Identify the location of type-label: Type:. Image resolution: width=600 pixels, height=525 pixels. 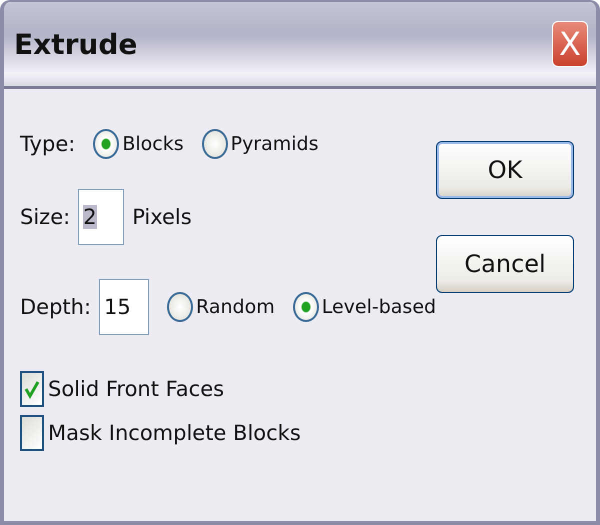
(48, 144).